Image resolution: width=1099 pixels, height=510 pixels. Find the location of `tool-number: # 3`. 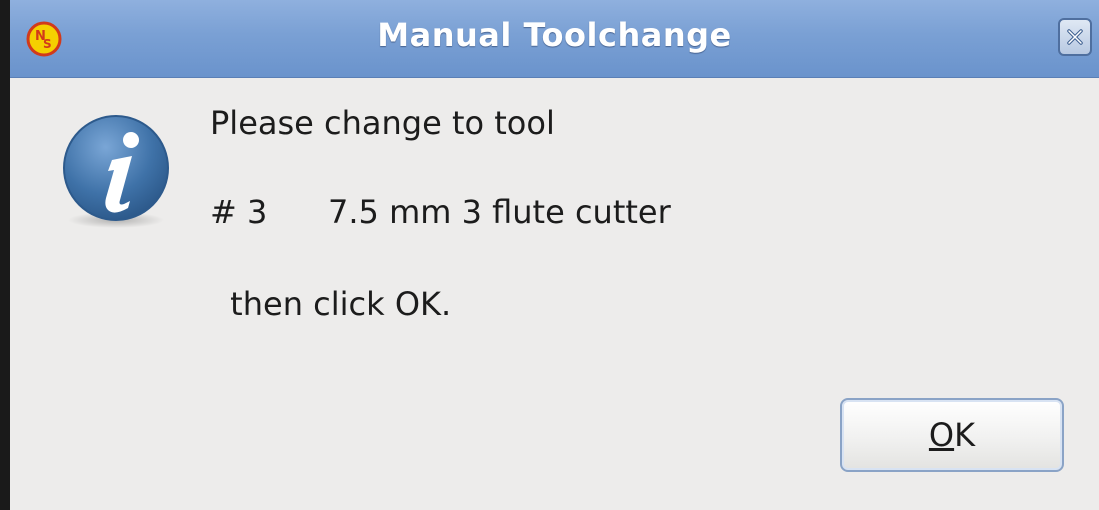

tool-number: # 3 is located at coordinates (239, 212).